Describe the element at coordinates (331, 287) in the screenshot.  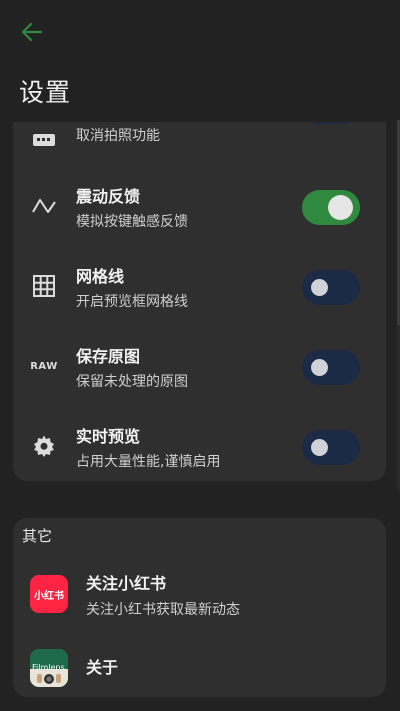
I see `grid-toggle` at that location.